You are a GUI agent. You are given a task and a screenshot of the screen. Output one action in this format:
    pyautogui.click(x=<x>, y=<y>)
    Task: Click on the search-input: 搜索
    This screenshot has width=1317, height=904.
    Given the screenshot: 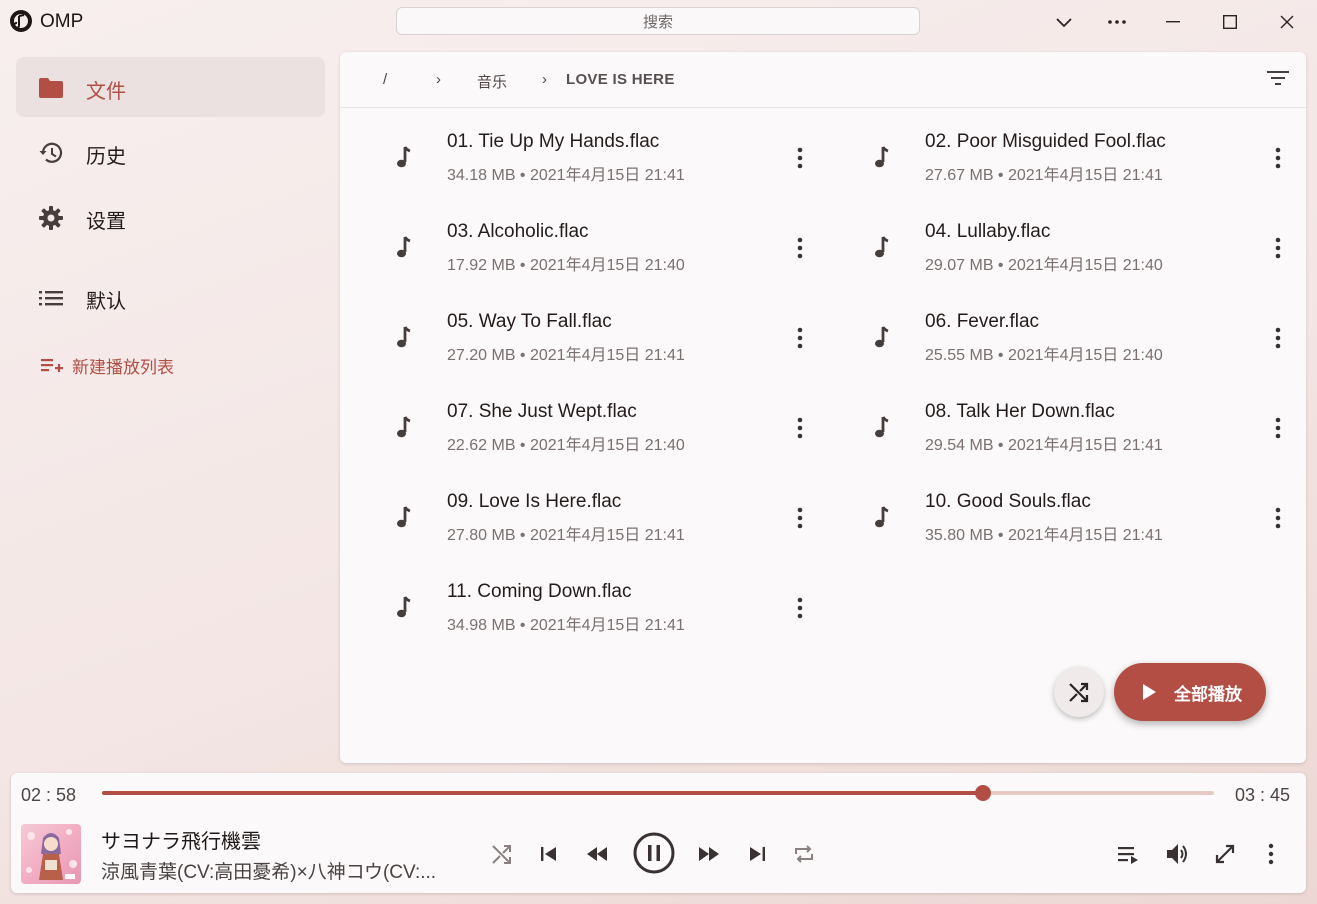 What is the action you would take?
    pyautogui.click(x=658, y=21)
    